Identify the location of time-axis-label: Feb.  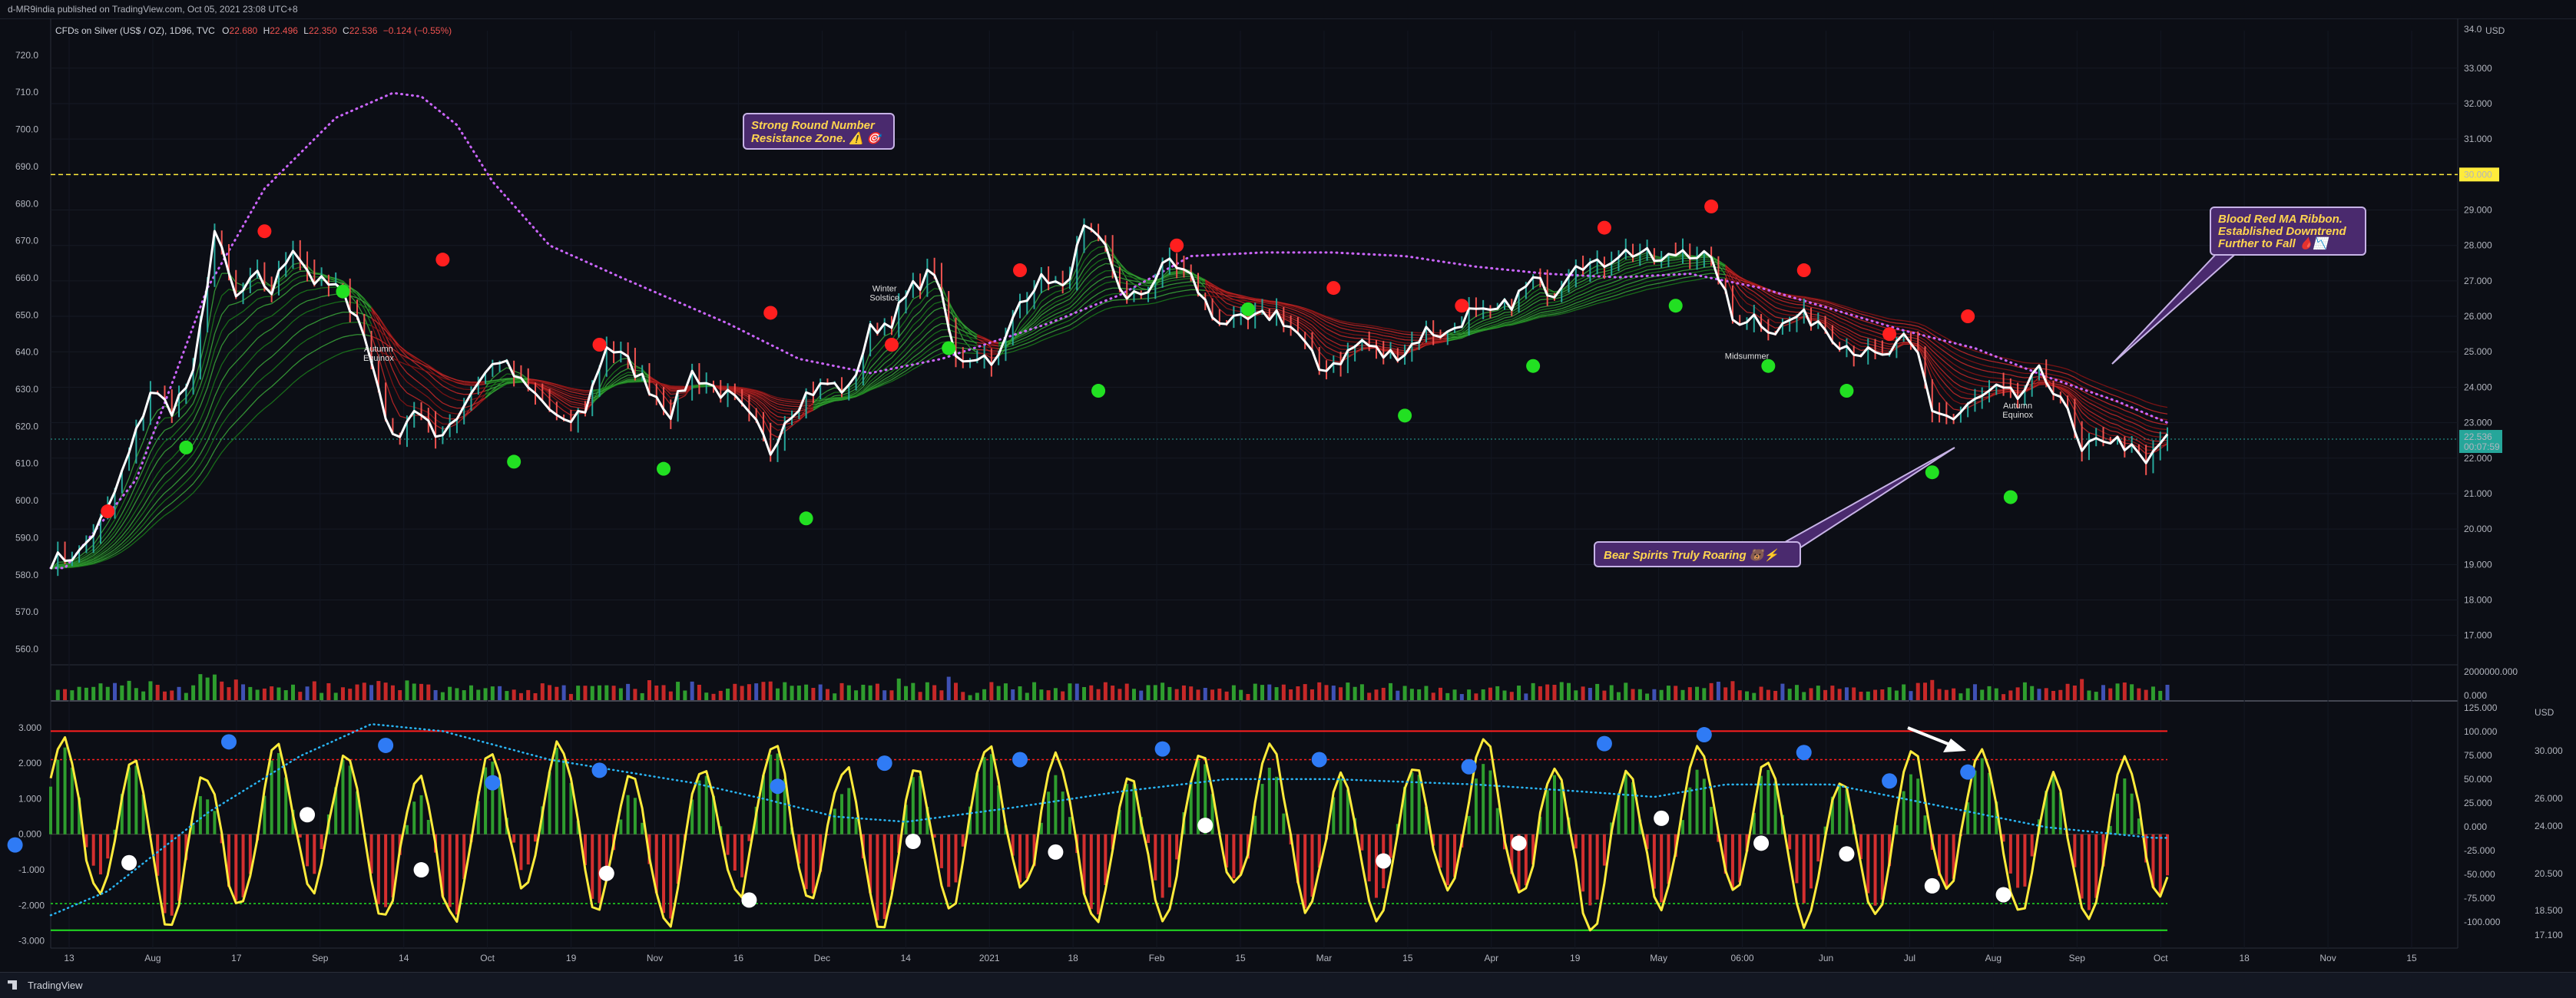
(1157, 958).